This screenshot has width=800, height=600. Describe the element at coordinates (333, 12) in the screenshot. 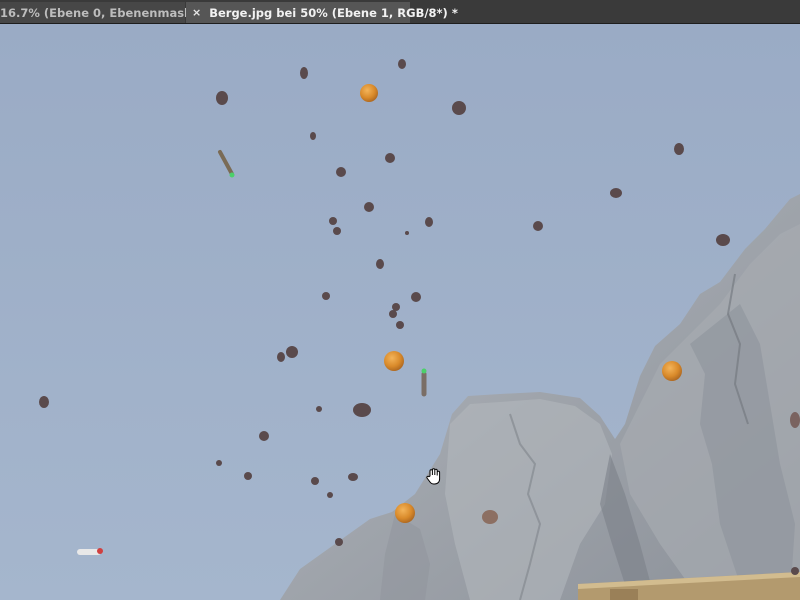

I see `tab-document-berge-label: Berge.jpg bei 50% (Ebene 1, RGB/8*) *` at that location.